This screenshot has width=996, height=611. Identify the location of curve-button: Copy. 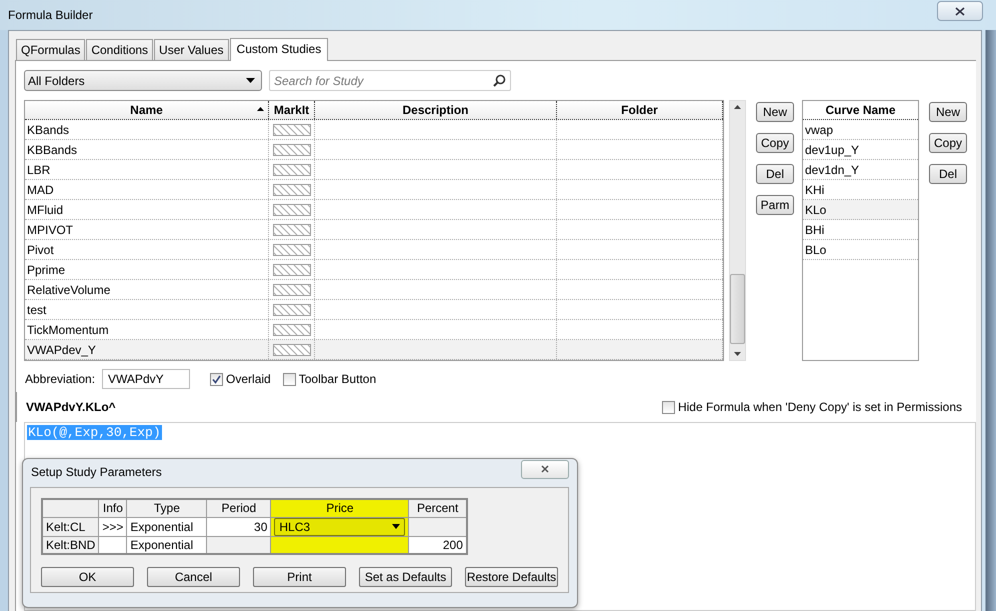
(948, 143).